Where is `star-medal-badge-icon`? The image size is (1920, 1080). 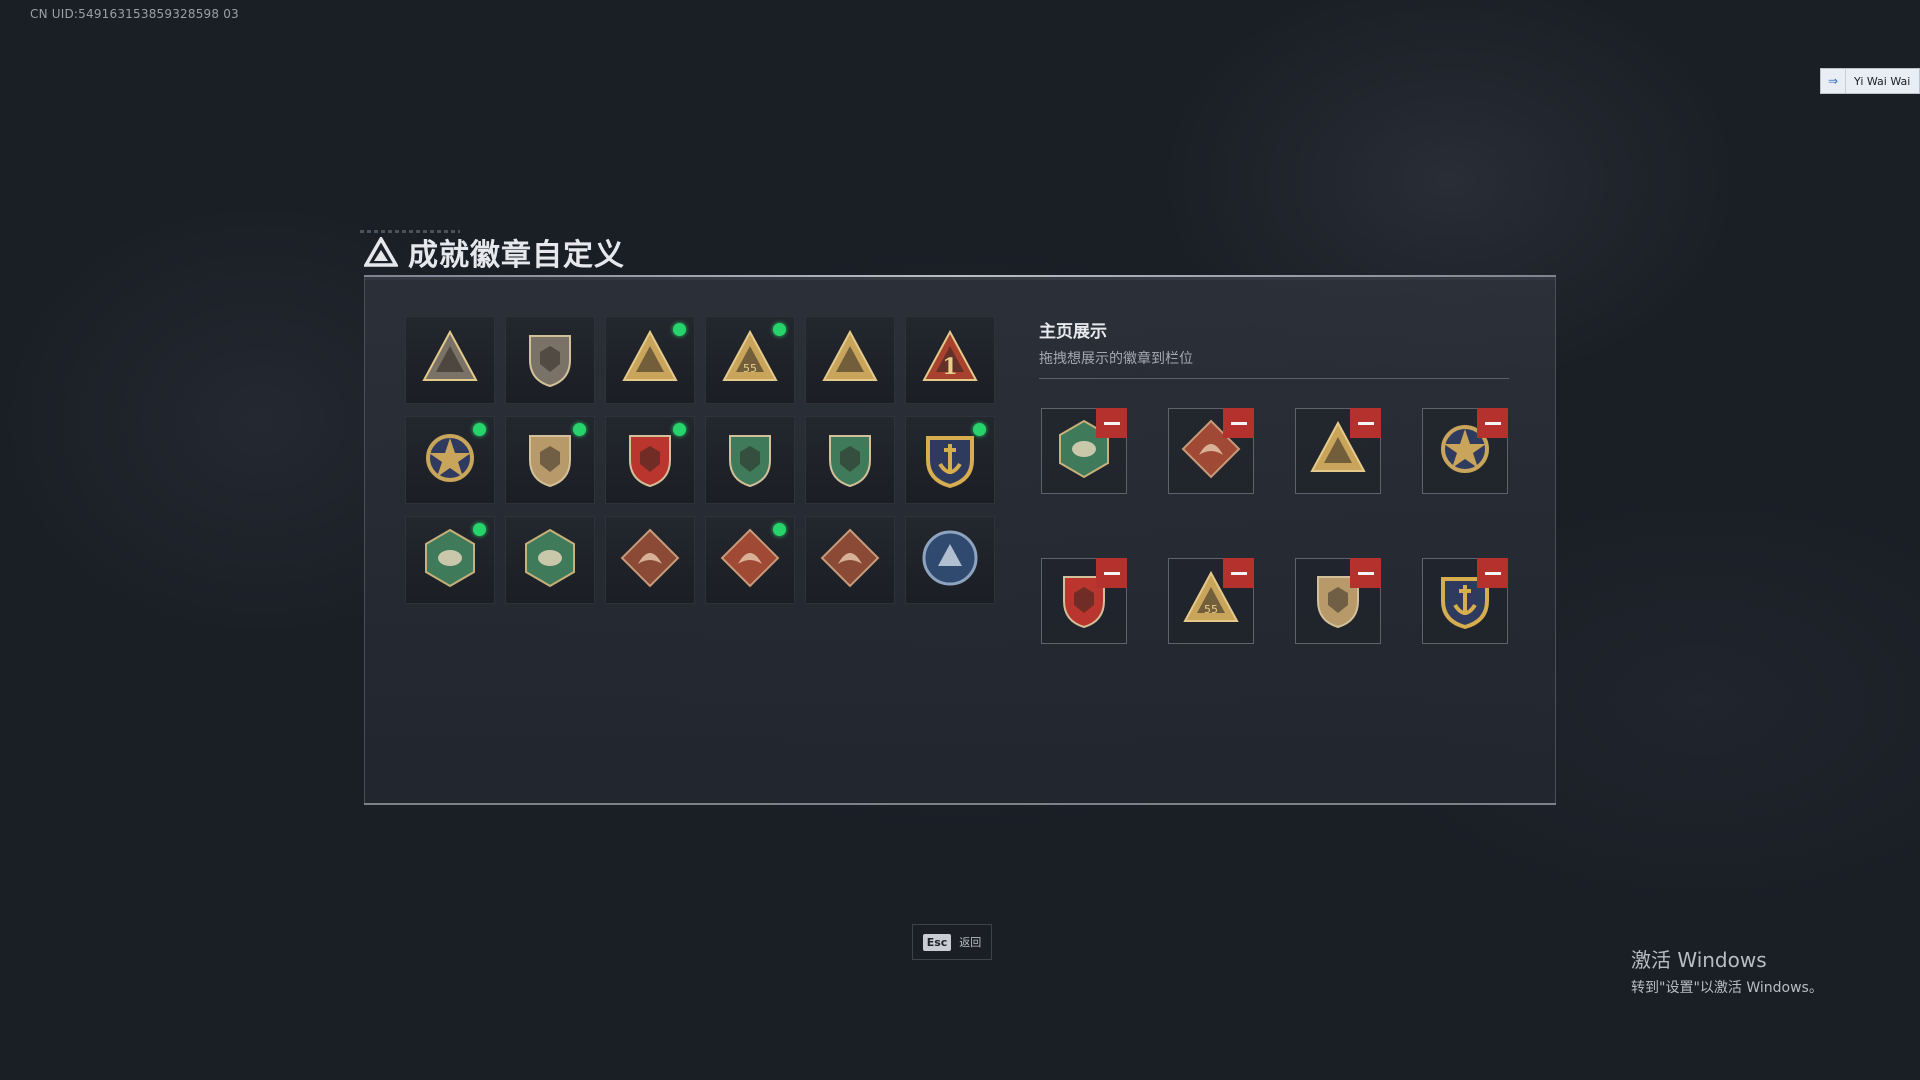
star-medal-badge-icon is located at coordinates (450, 460).